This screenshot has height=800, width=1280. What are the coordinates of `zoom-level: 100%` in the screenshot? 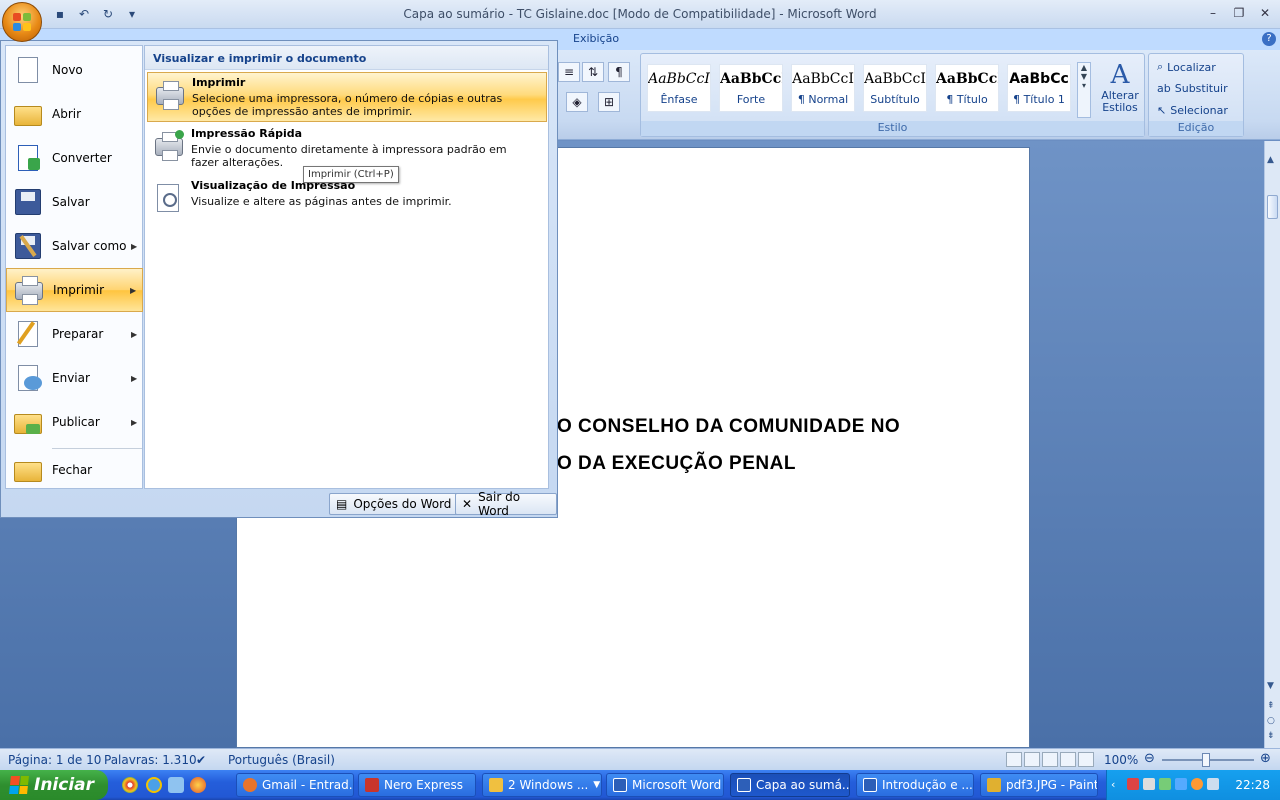 It's located at (1121, 760).